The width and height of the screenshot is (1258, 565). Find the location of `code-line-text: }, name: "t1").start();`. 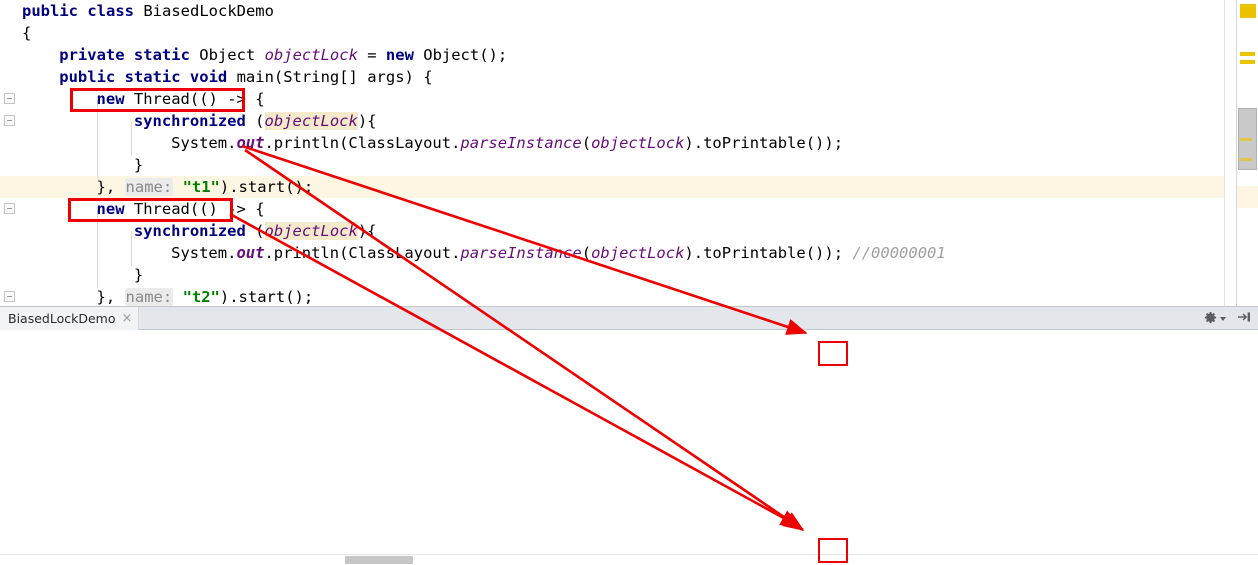

code-line-text: }, name: "t1").start(); is located at coordinates (156, 187).